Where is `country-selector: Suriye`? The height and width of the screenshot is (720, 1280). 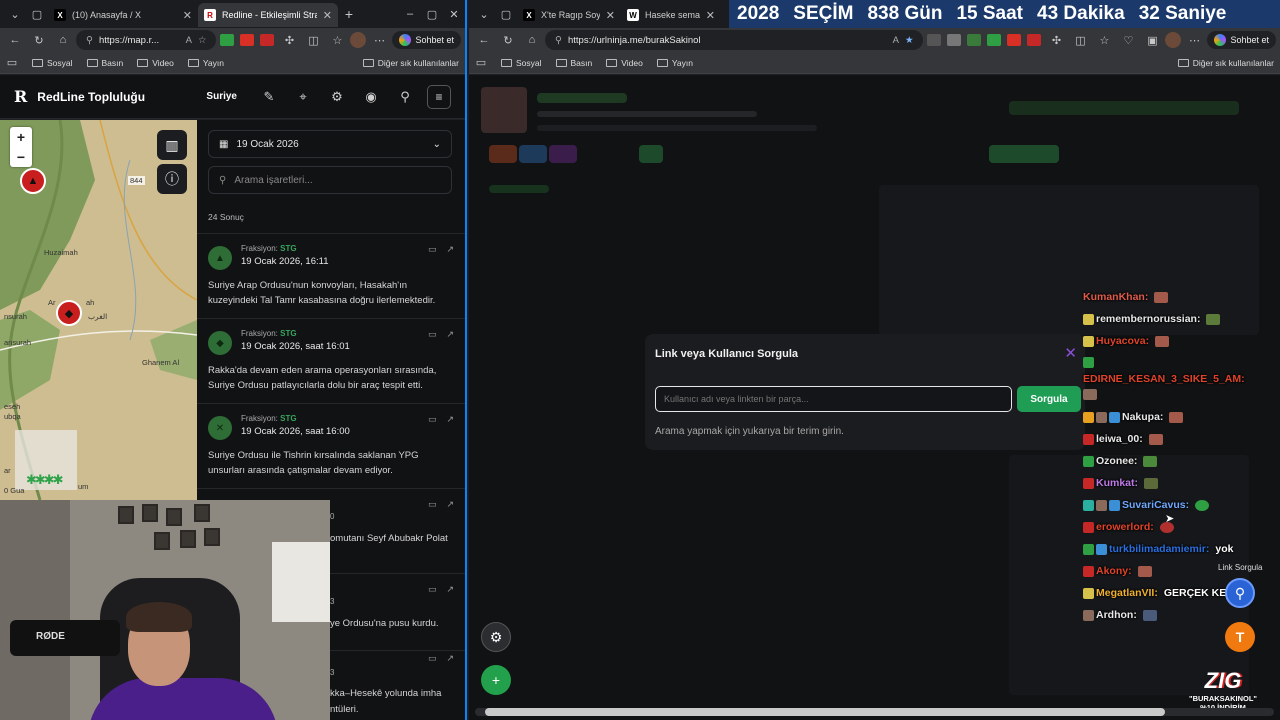 country-selector: Suriye is located at coordinates (221, 96).